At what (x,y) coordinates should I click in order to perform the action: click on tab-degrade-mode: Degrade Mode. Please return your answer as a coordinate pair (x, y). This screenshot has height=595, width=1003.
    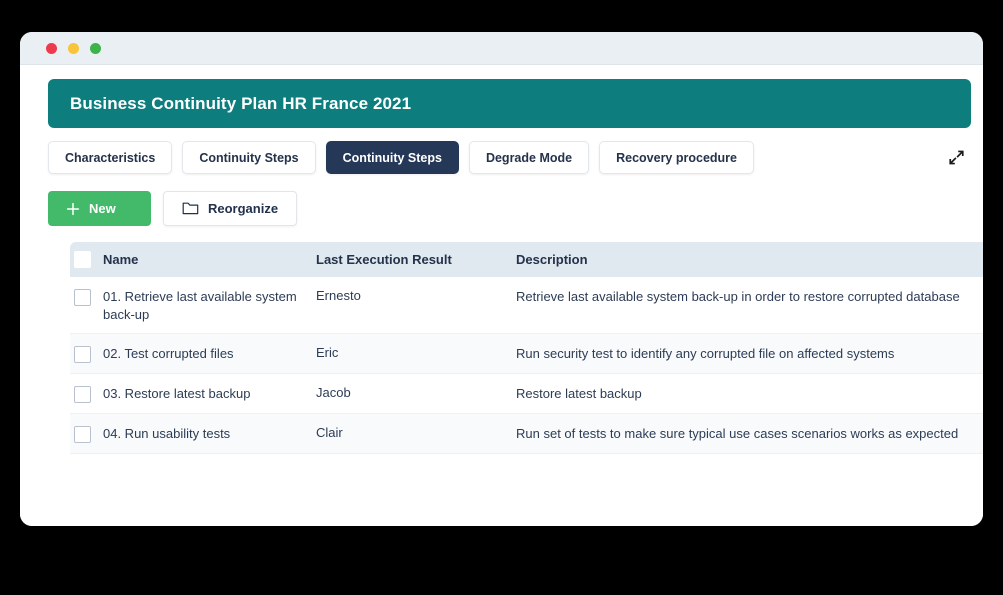
    Looking at the image, I should click on (529, 157).